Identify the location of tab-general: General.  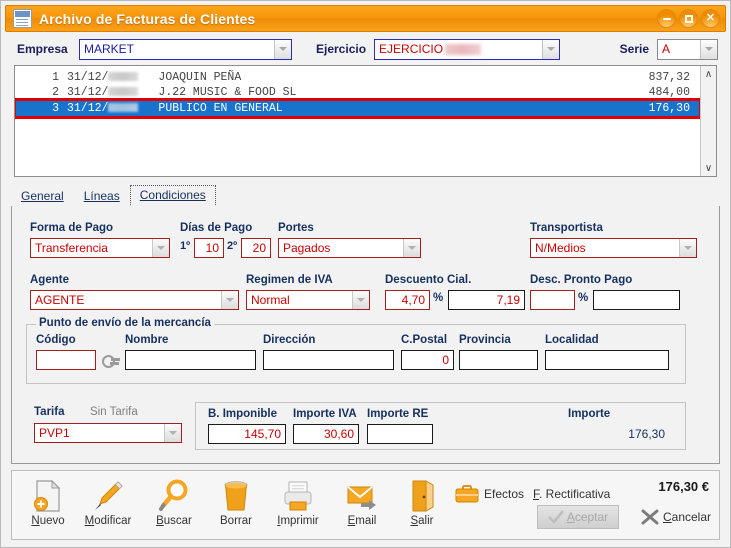
(42, 196).